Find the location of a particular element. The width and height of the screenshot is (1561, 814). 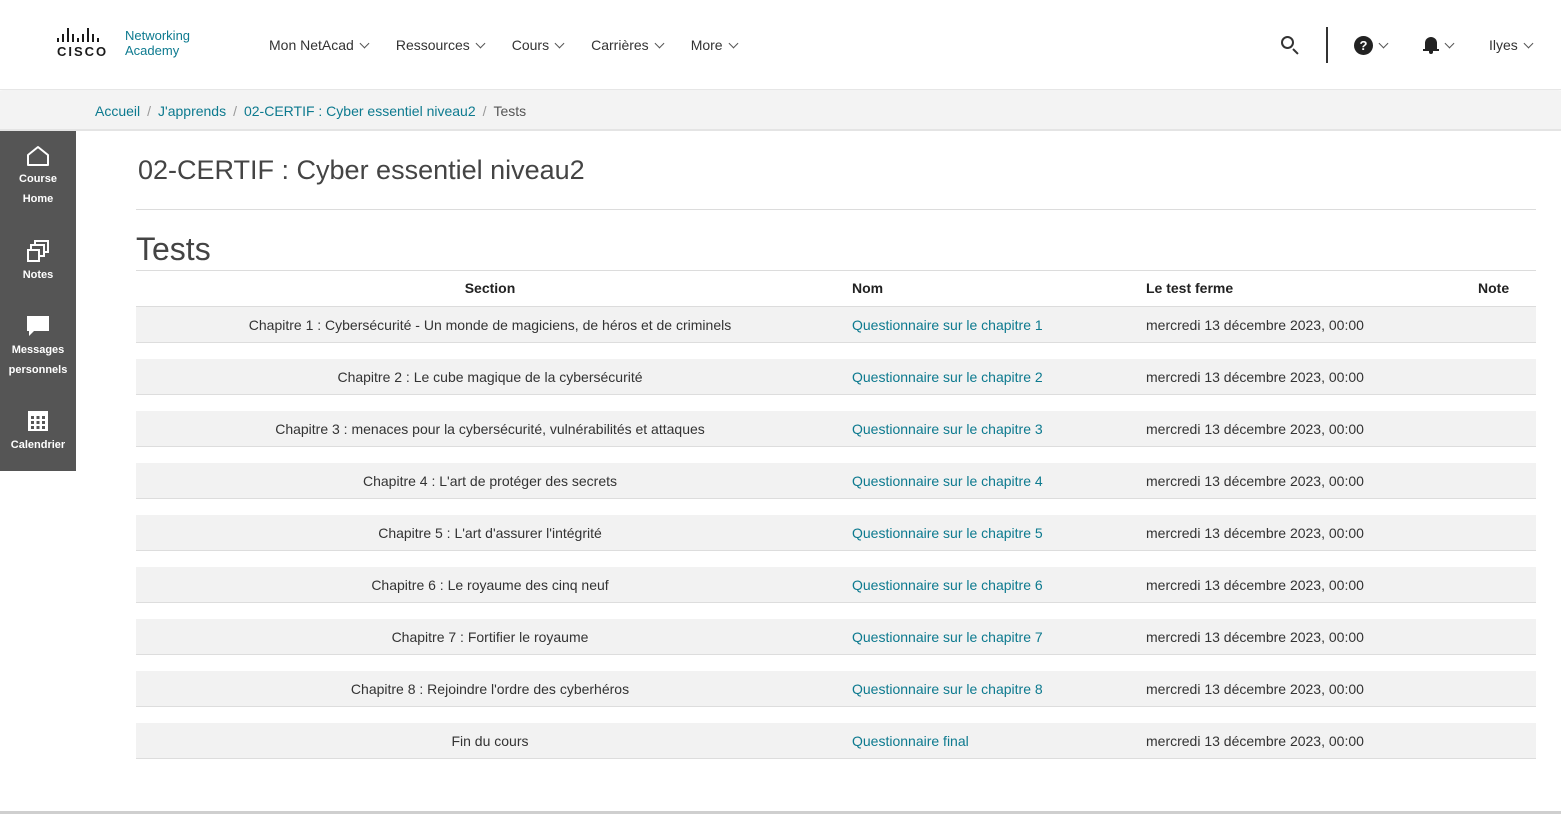

quiz-link: Questionnaire sur le chapitre 3 is located at coordinates (947, 429).